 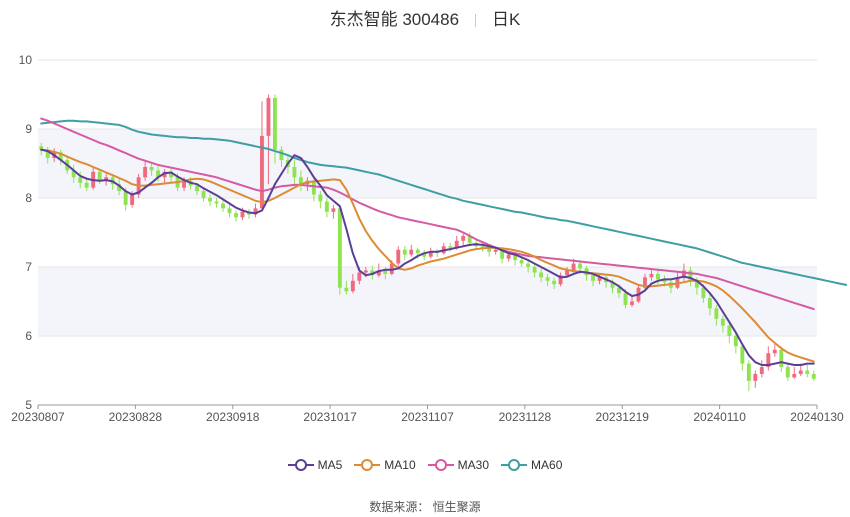 What do you see at coordinates (28, 198) in the screenshot?
I see `y-tick-label: 8` at bounding box center [28, 198].